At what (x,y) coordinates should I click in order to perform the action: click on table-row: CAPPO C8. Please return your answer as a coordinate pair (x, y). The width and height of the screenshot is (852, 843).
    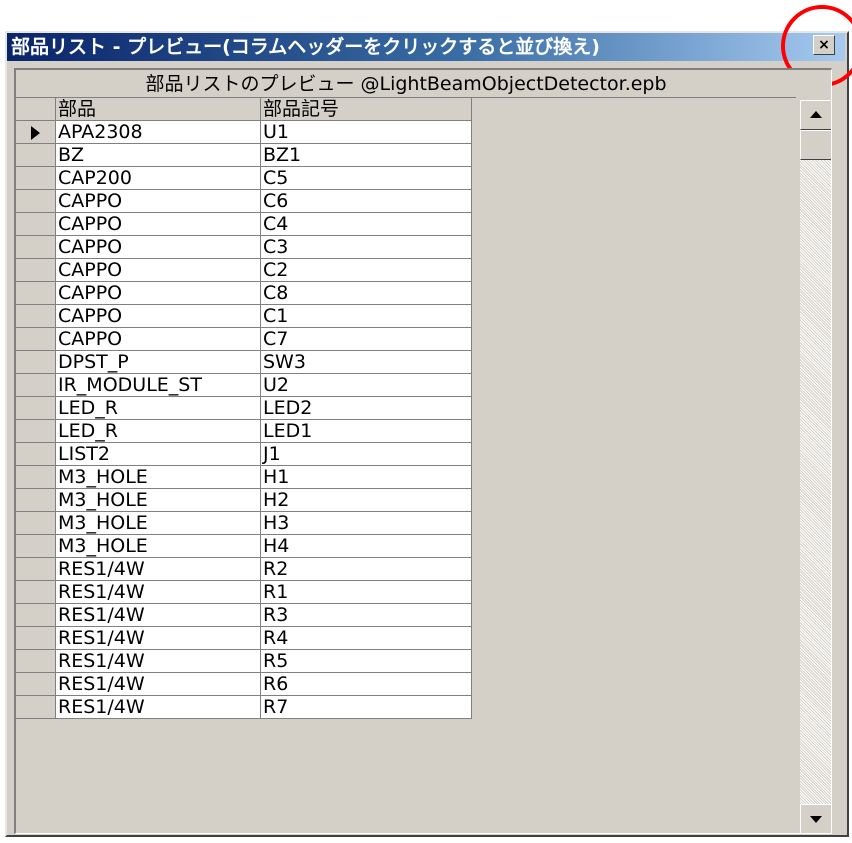
    Looking at the image, I should click on (244, 293).